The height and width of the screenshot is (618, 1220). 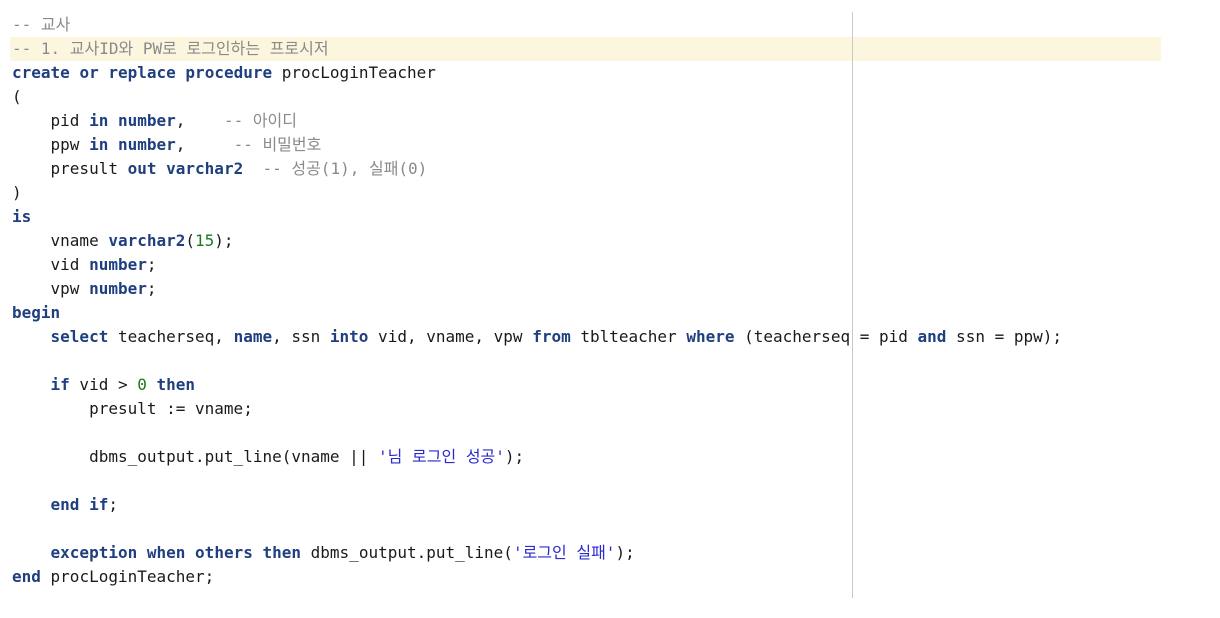 What do you see at coordinates (94, 552) in the screenshot?
I see `keyword-token: exception` at bounding box center [94, 552].